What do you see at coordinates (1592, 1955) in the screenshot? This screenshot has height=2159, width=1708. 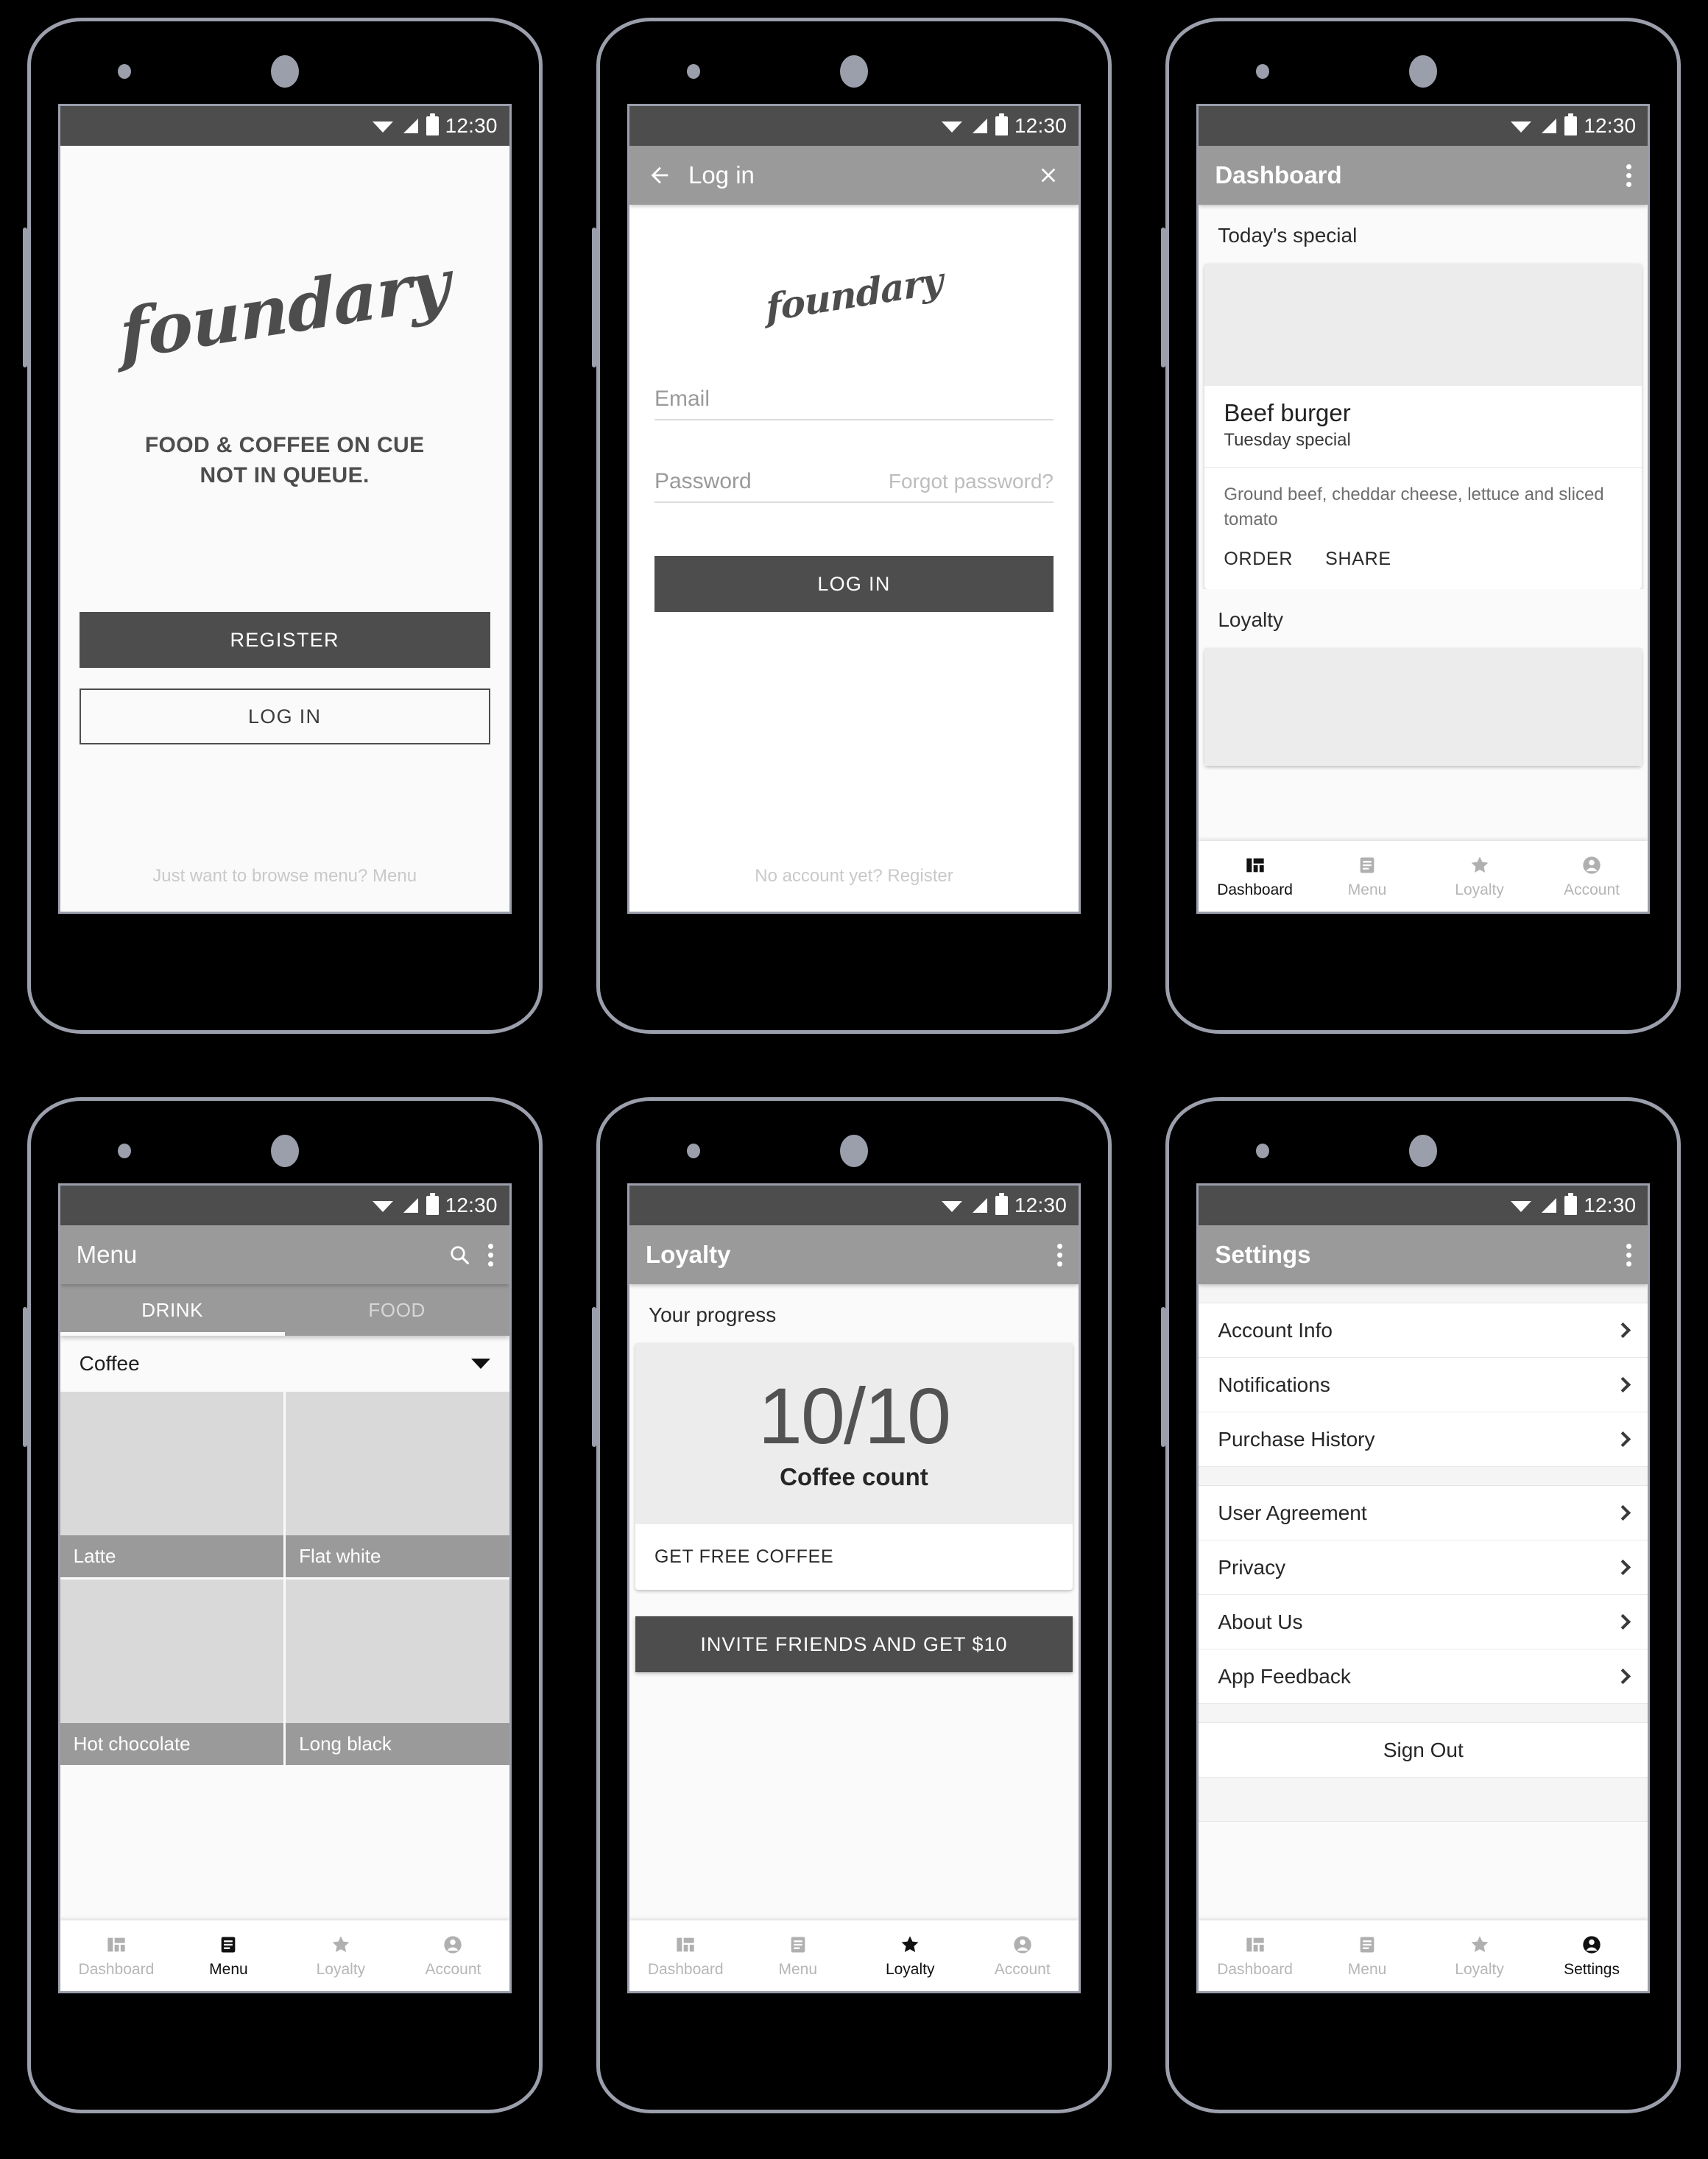 I see `nav-settings: Settings` at bounding box center [1592, 1955].